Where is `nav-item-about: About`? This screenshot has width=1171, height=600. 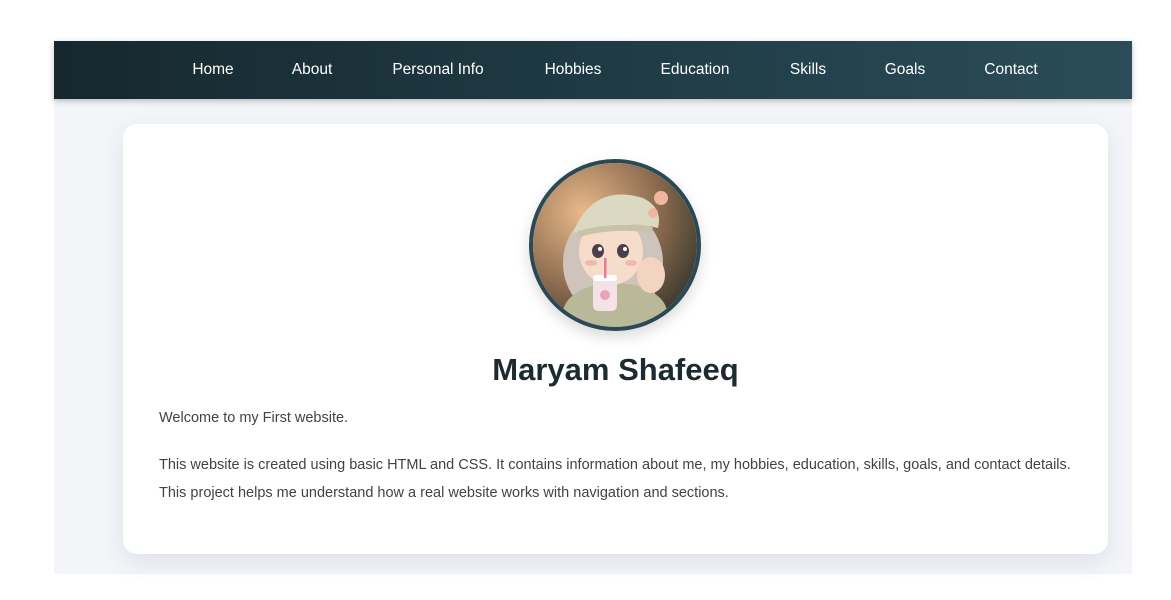
nav-item-about: About is located at coordinates (312, 70).